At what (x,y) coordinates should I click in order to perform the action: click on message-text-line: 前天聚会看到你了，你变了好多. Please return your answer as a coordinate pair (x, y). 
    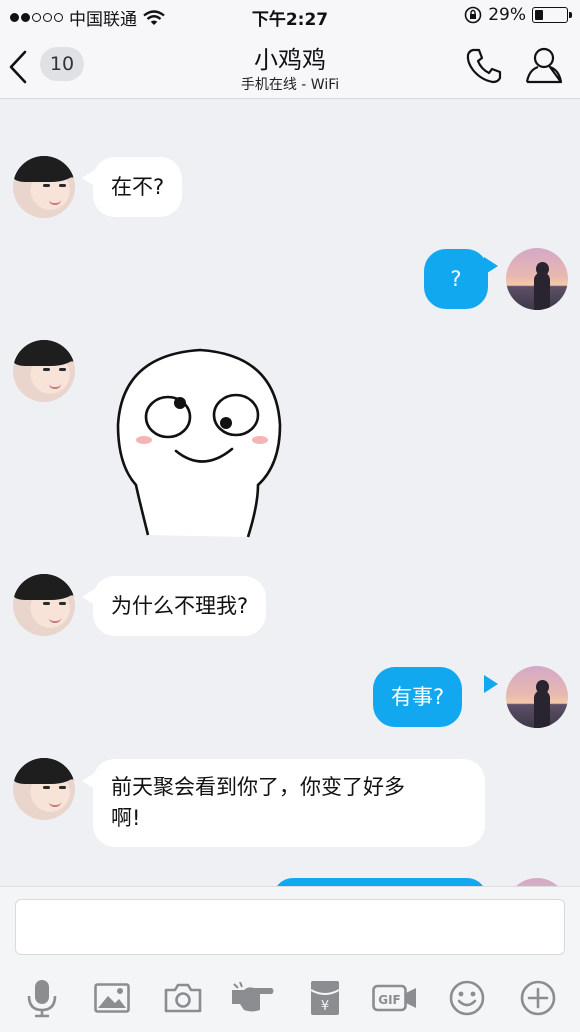
    Looking at the image, I should click on (258, 787).